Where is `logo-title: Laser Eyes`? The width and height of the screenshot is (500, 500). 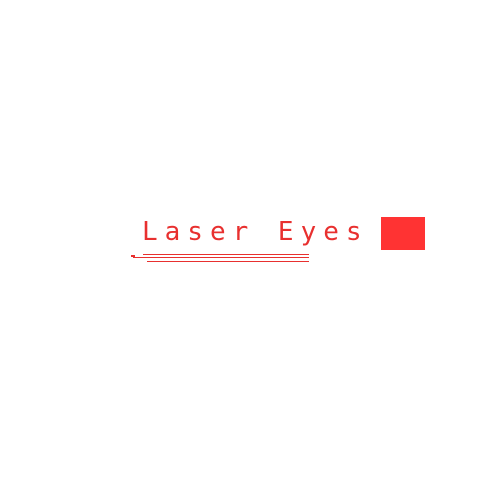
logo-title: Laser Eyes is located at coordinates (255, 232).